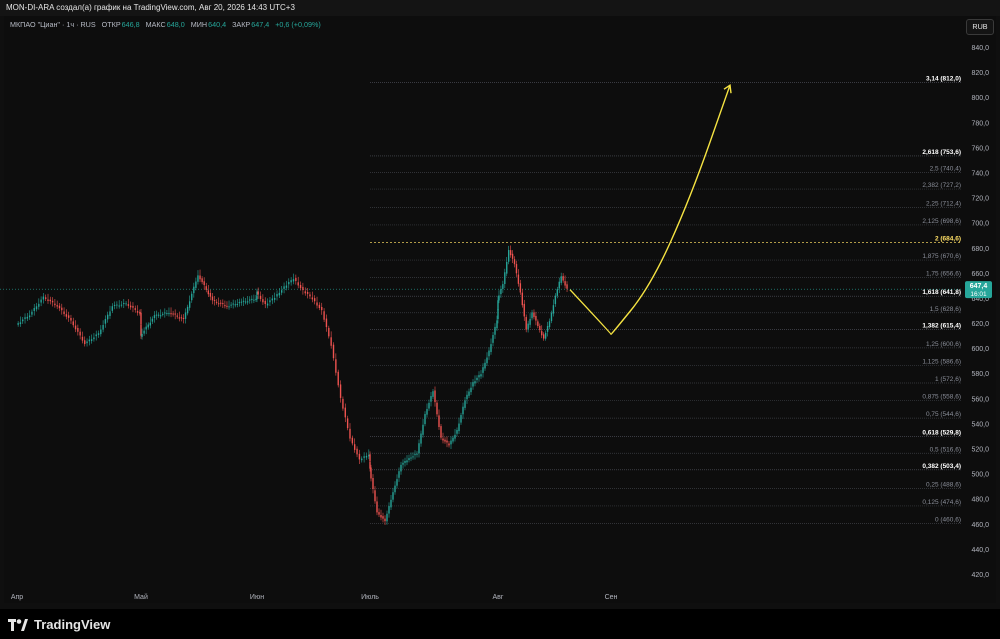 This screenshot has width=1000, height=639. What do you see at coordinates (217, 24) in the screenshot?
I see `low-value: 640,4` at bounding box center [217, 24].